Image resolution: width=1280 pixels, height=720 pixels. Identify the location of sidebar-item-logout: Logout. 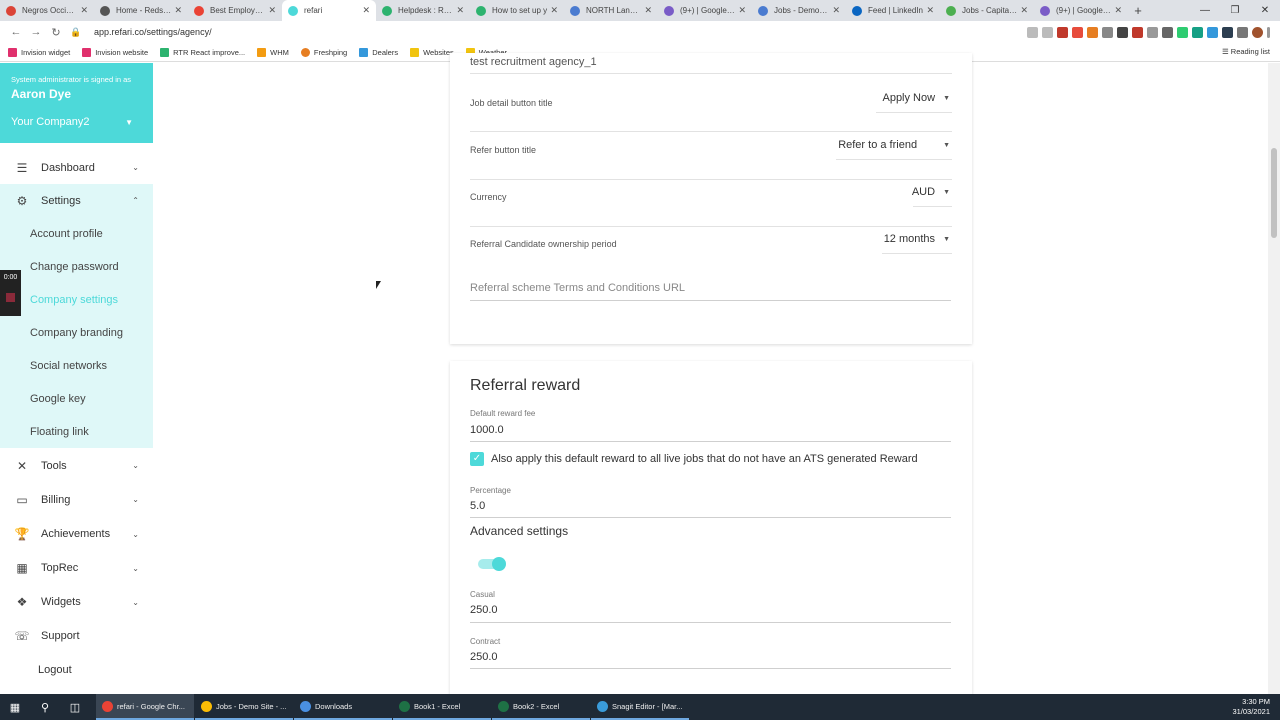
(76, 670).